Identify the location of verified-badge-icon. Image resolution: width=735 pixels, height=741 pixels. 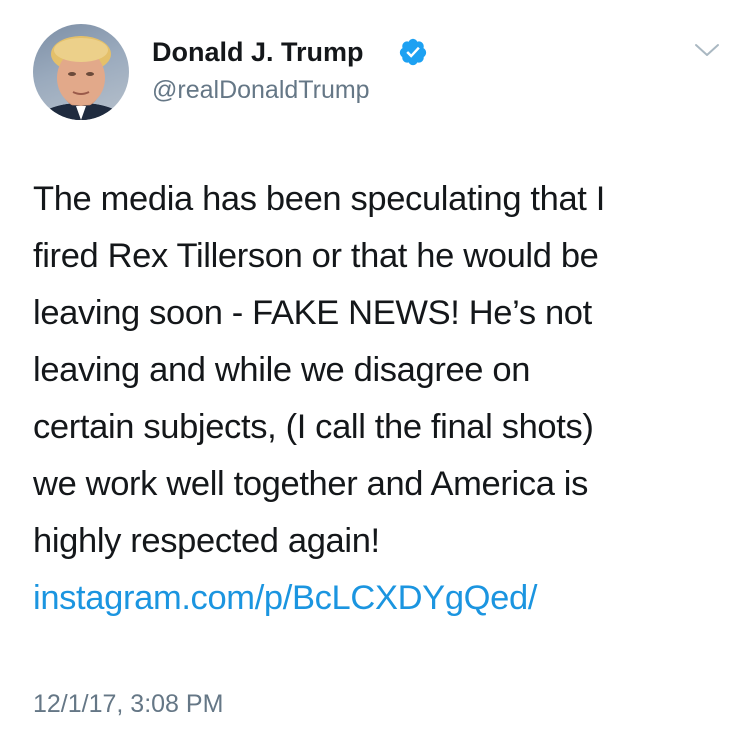
(413, 52).